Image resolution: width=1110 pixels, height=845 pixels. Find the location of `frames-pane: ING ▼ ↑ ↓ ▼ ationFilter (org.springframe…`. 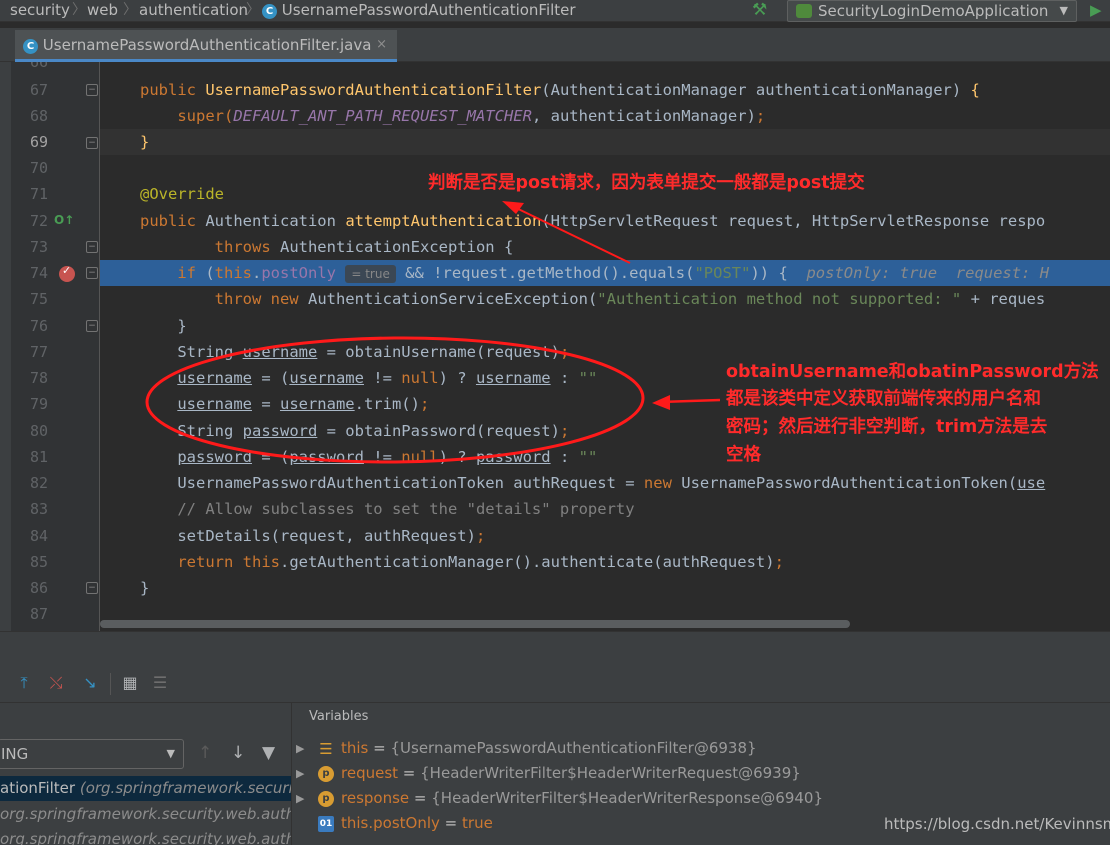

frames-pane: ING ▼ ↑ ↓ ▼ ationFilter (org.springframe… is located at coordinates (146, 774).